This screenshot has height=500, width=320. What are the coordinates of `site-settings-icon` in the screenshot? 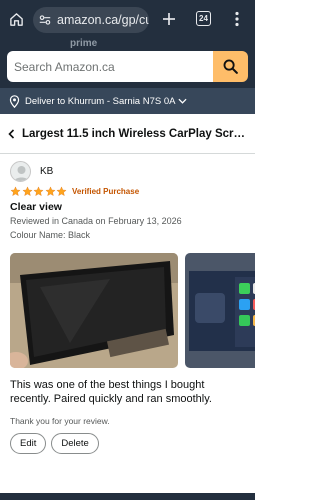 It's located at (45, 20).